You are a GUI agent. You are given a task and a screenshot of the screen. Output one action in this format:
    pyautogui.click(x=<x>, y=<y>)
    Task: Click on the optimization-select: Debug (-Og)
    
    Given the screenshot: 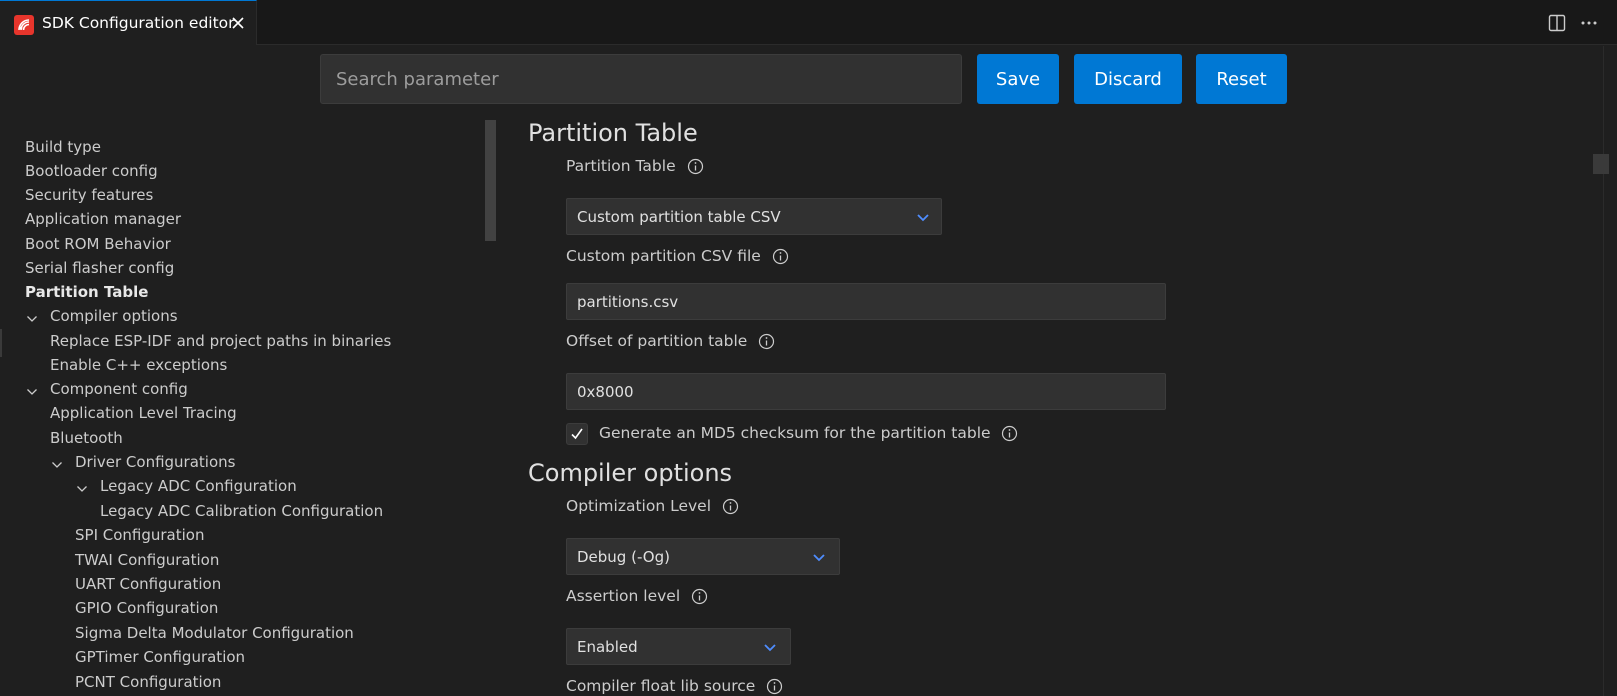 What is the action you would take?
    pyautogui.click(x=703, y=556)
    